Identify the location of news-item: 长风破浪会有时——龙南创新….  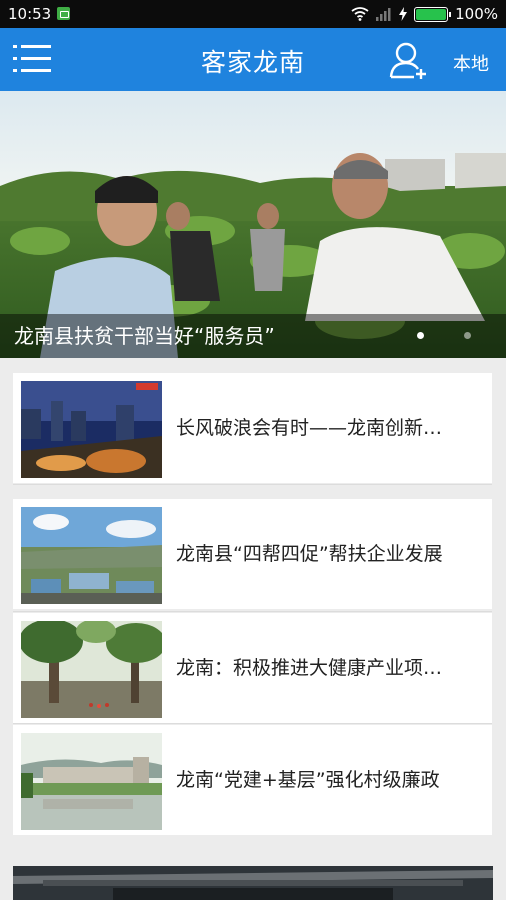
(252, 428).